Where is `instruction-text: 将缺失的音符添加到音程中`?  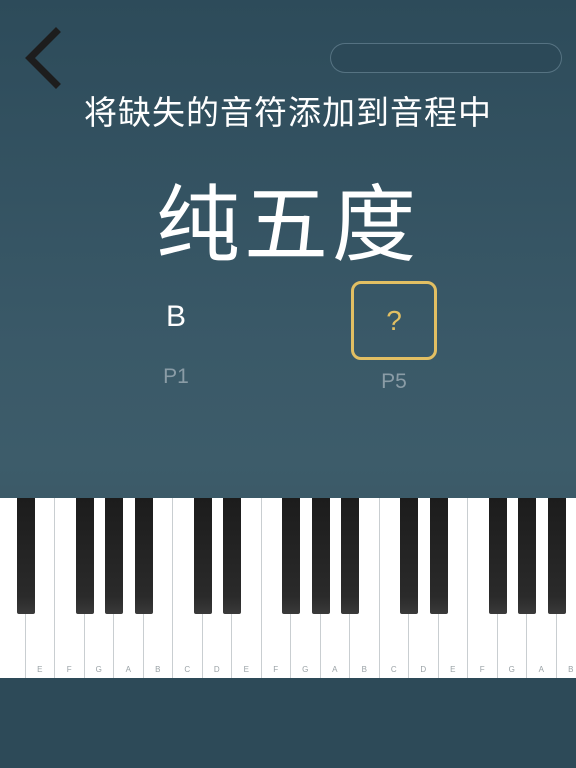
instruction-text: 将缺失的音符添加到音程中 is located at coordinates (288, 112).